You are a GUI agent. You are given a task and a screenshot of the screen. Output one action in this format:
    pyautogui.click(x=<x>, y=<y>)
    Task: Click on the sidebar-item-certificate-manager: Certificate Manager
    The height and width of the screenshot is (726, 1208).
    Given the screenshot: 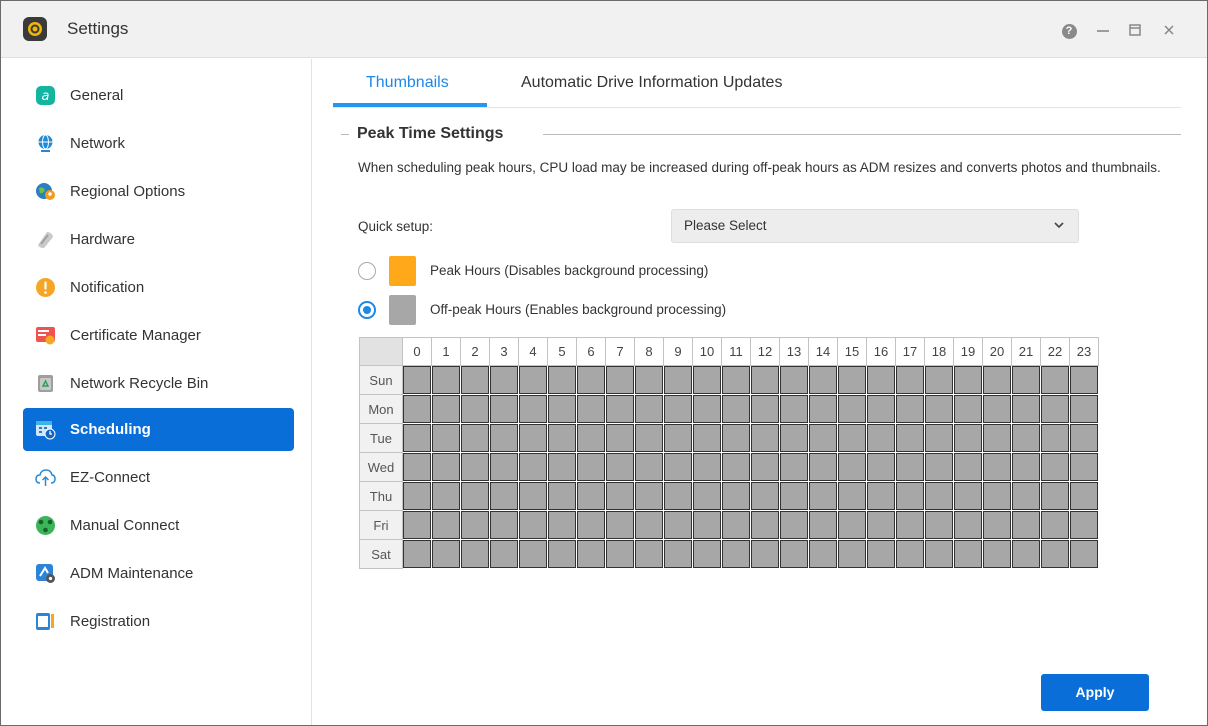 What is the action you would take?
    pyautogui.click(x=158, y=335)
    